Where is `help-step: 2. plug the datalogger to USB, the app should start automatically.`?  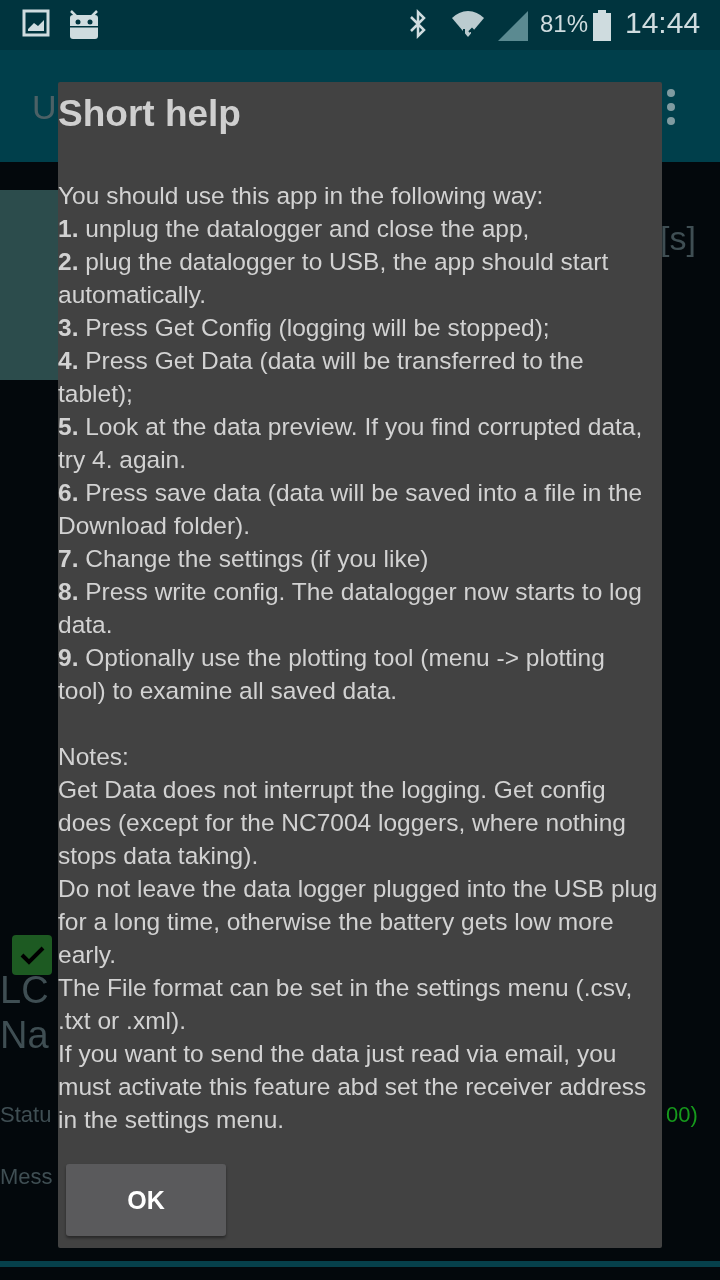
help-step: 2. plug the datalogger to USB, the app should start automatically. is located at coordinates (358, 278).